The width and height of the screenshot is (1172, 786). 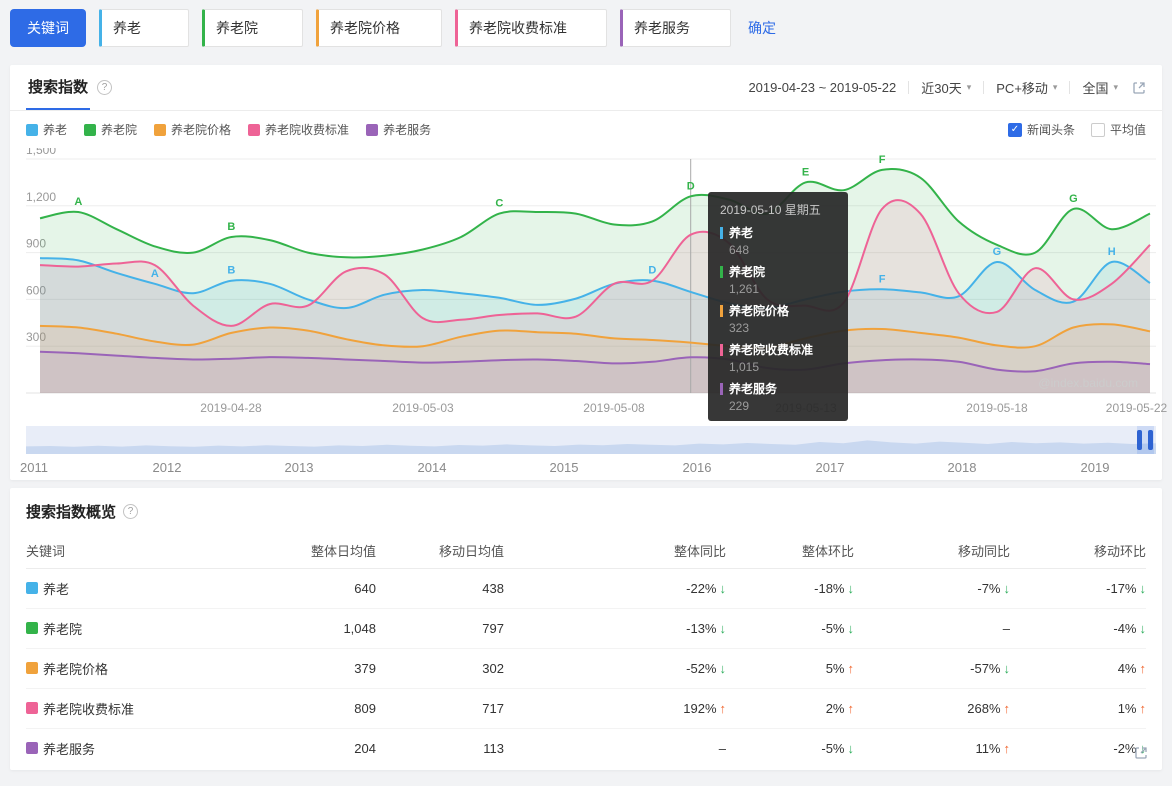 What do you see at coordinates (76, 669) in the screenshot?
I see `keyword-name: 养老院价格` at bounding box center [76, 669].